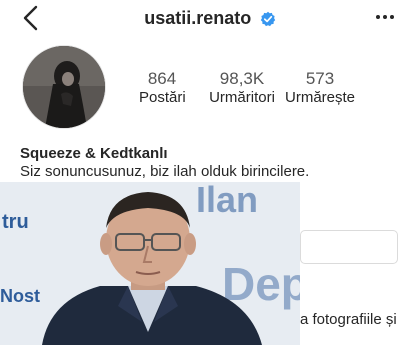  I want to click on stat-posts-value: 864, so click(162, 78).